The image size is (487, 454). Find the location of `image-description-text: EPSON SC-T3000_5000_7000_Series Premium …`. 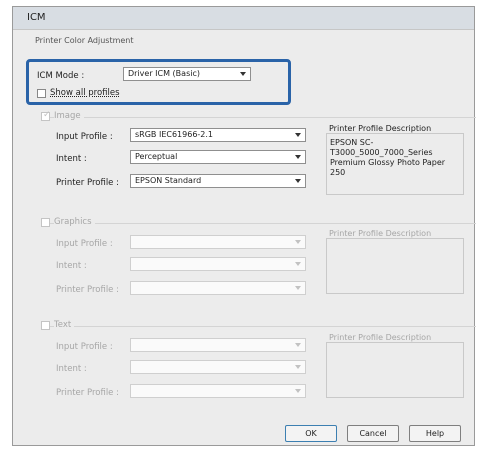

image-description-text: EPSON SC-T3000_5000_7000_Series Premium … is located at coordinates (388, 157).